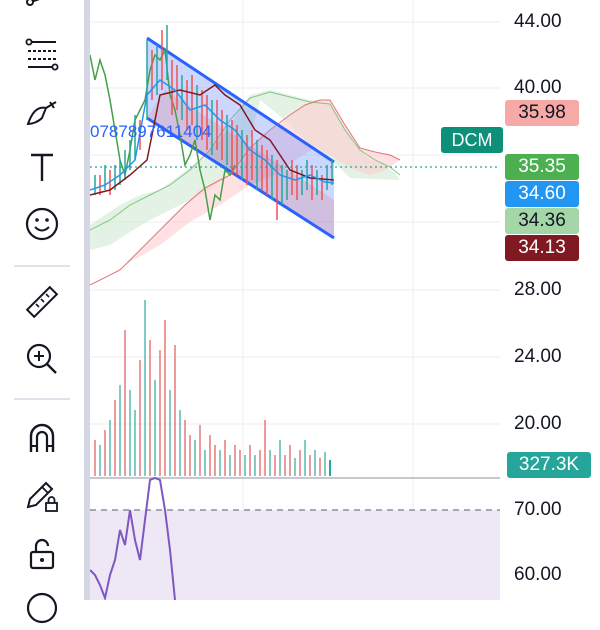  I want to click on cloud-span-b-tag: 35.98, so click(542, 113).